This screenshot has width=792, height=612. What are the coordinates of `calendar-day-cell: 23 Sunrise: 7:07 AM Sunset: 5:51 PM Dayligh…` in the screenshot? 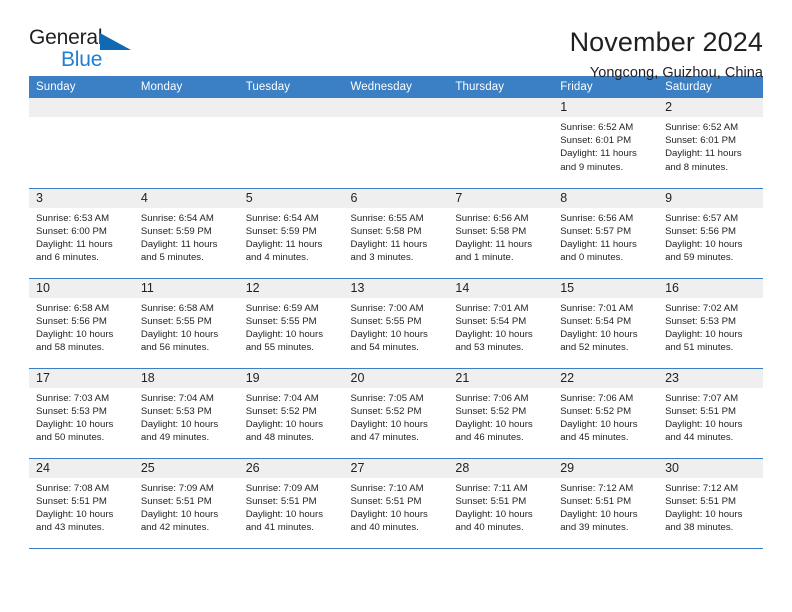 It's located at (710, 413).